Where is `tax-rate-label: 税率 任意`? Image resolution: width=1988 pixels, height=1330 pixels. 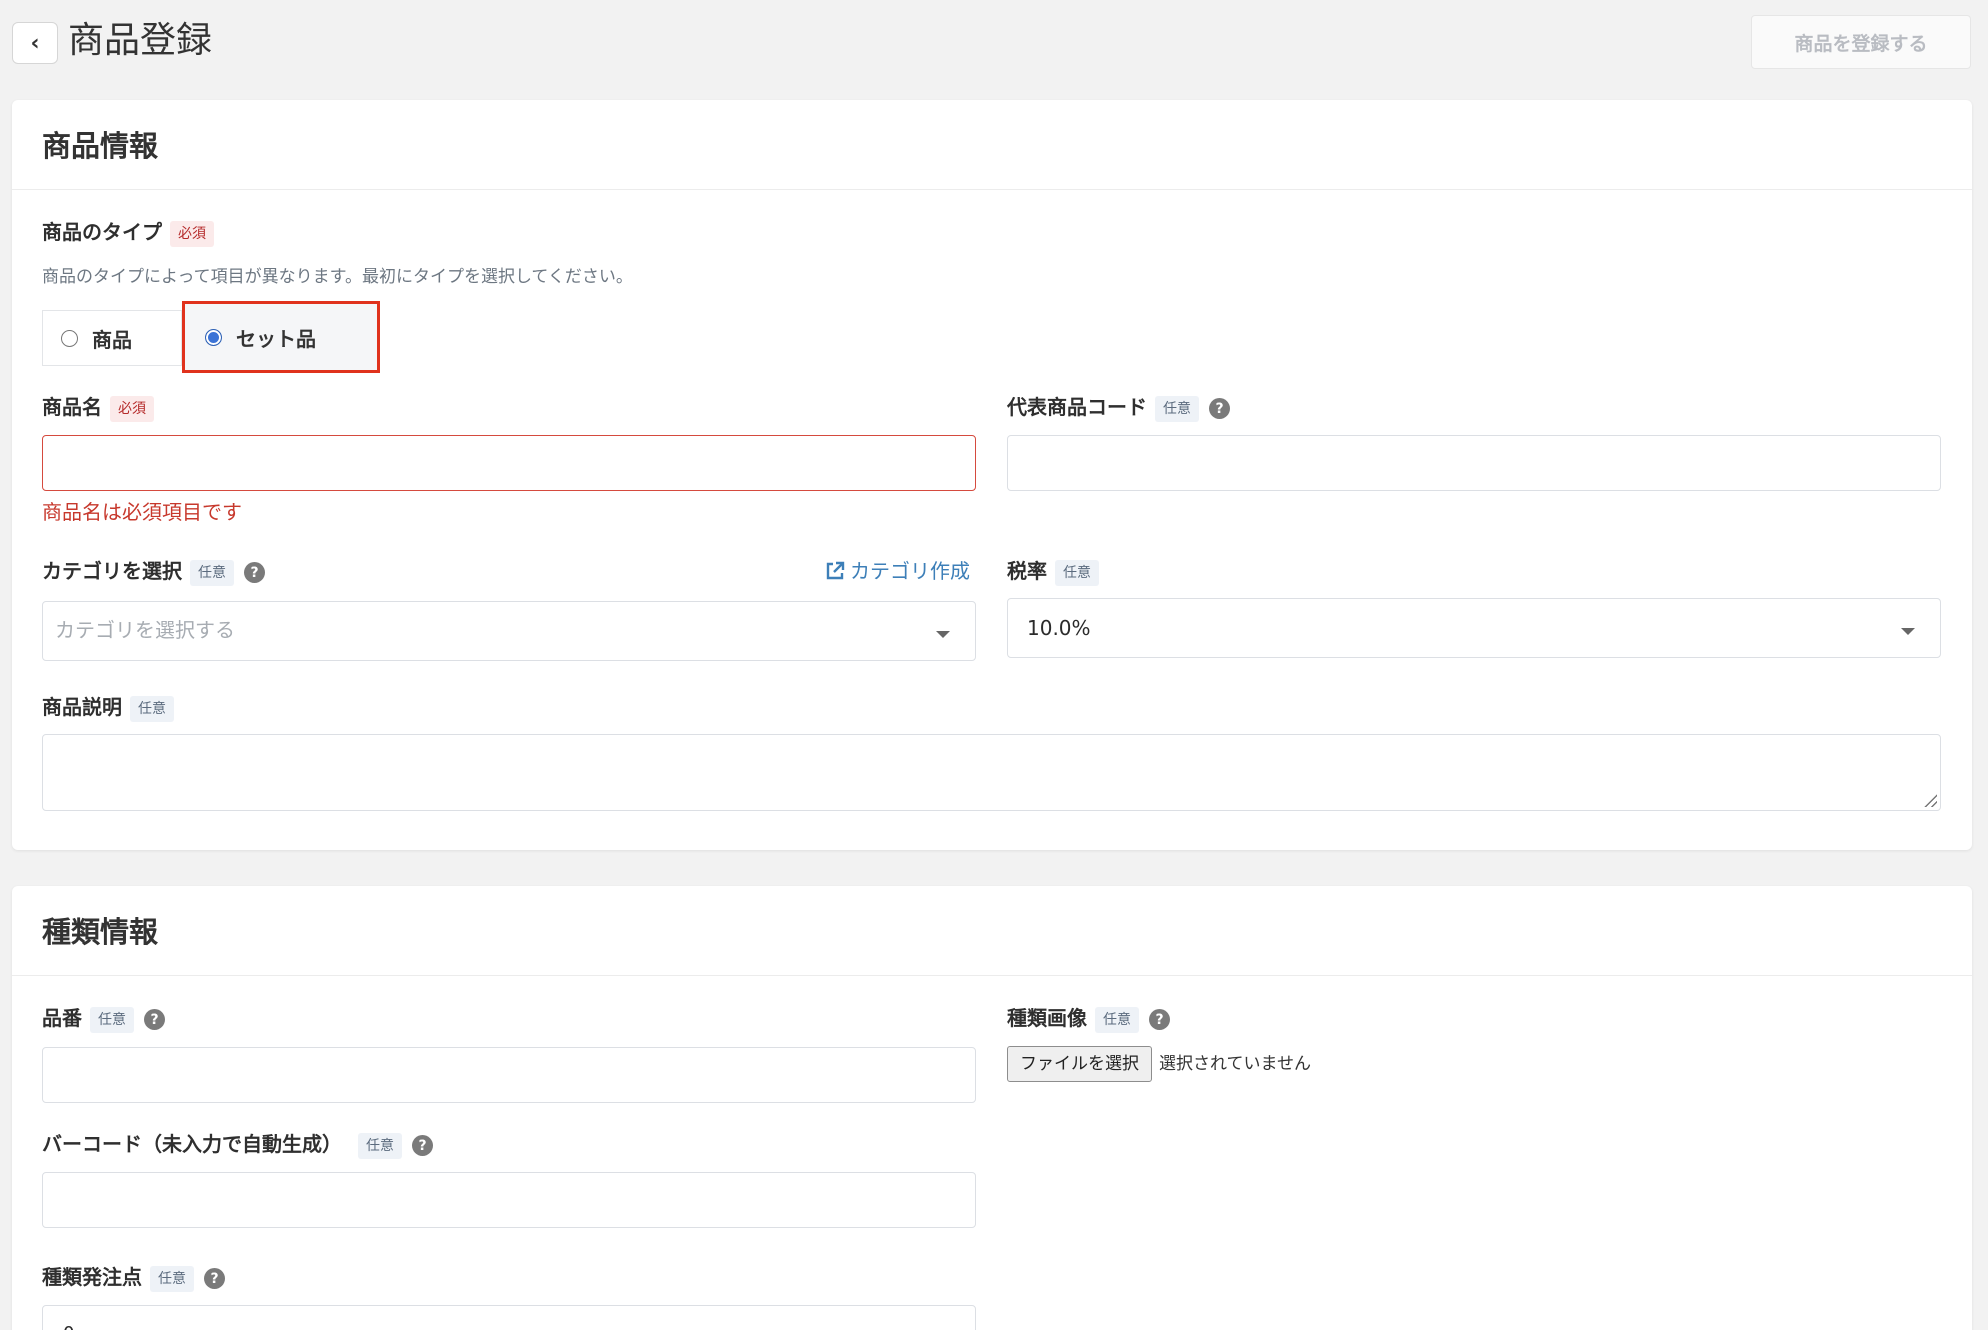 tax-rate-label: 税率 任意 is located at coordinates (1053, 571).